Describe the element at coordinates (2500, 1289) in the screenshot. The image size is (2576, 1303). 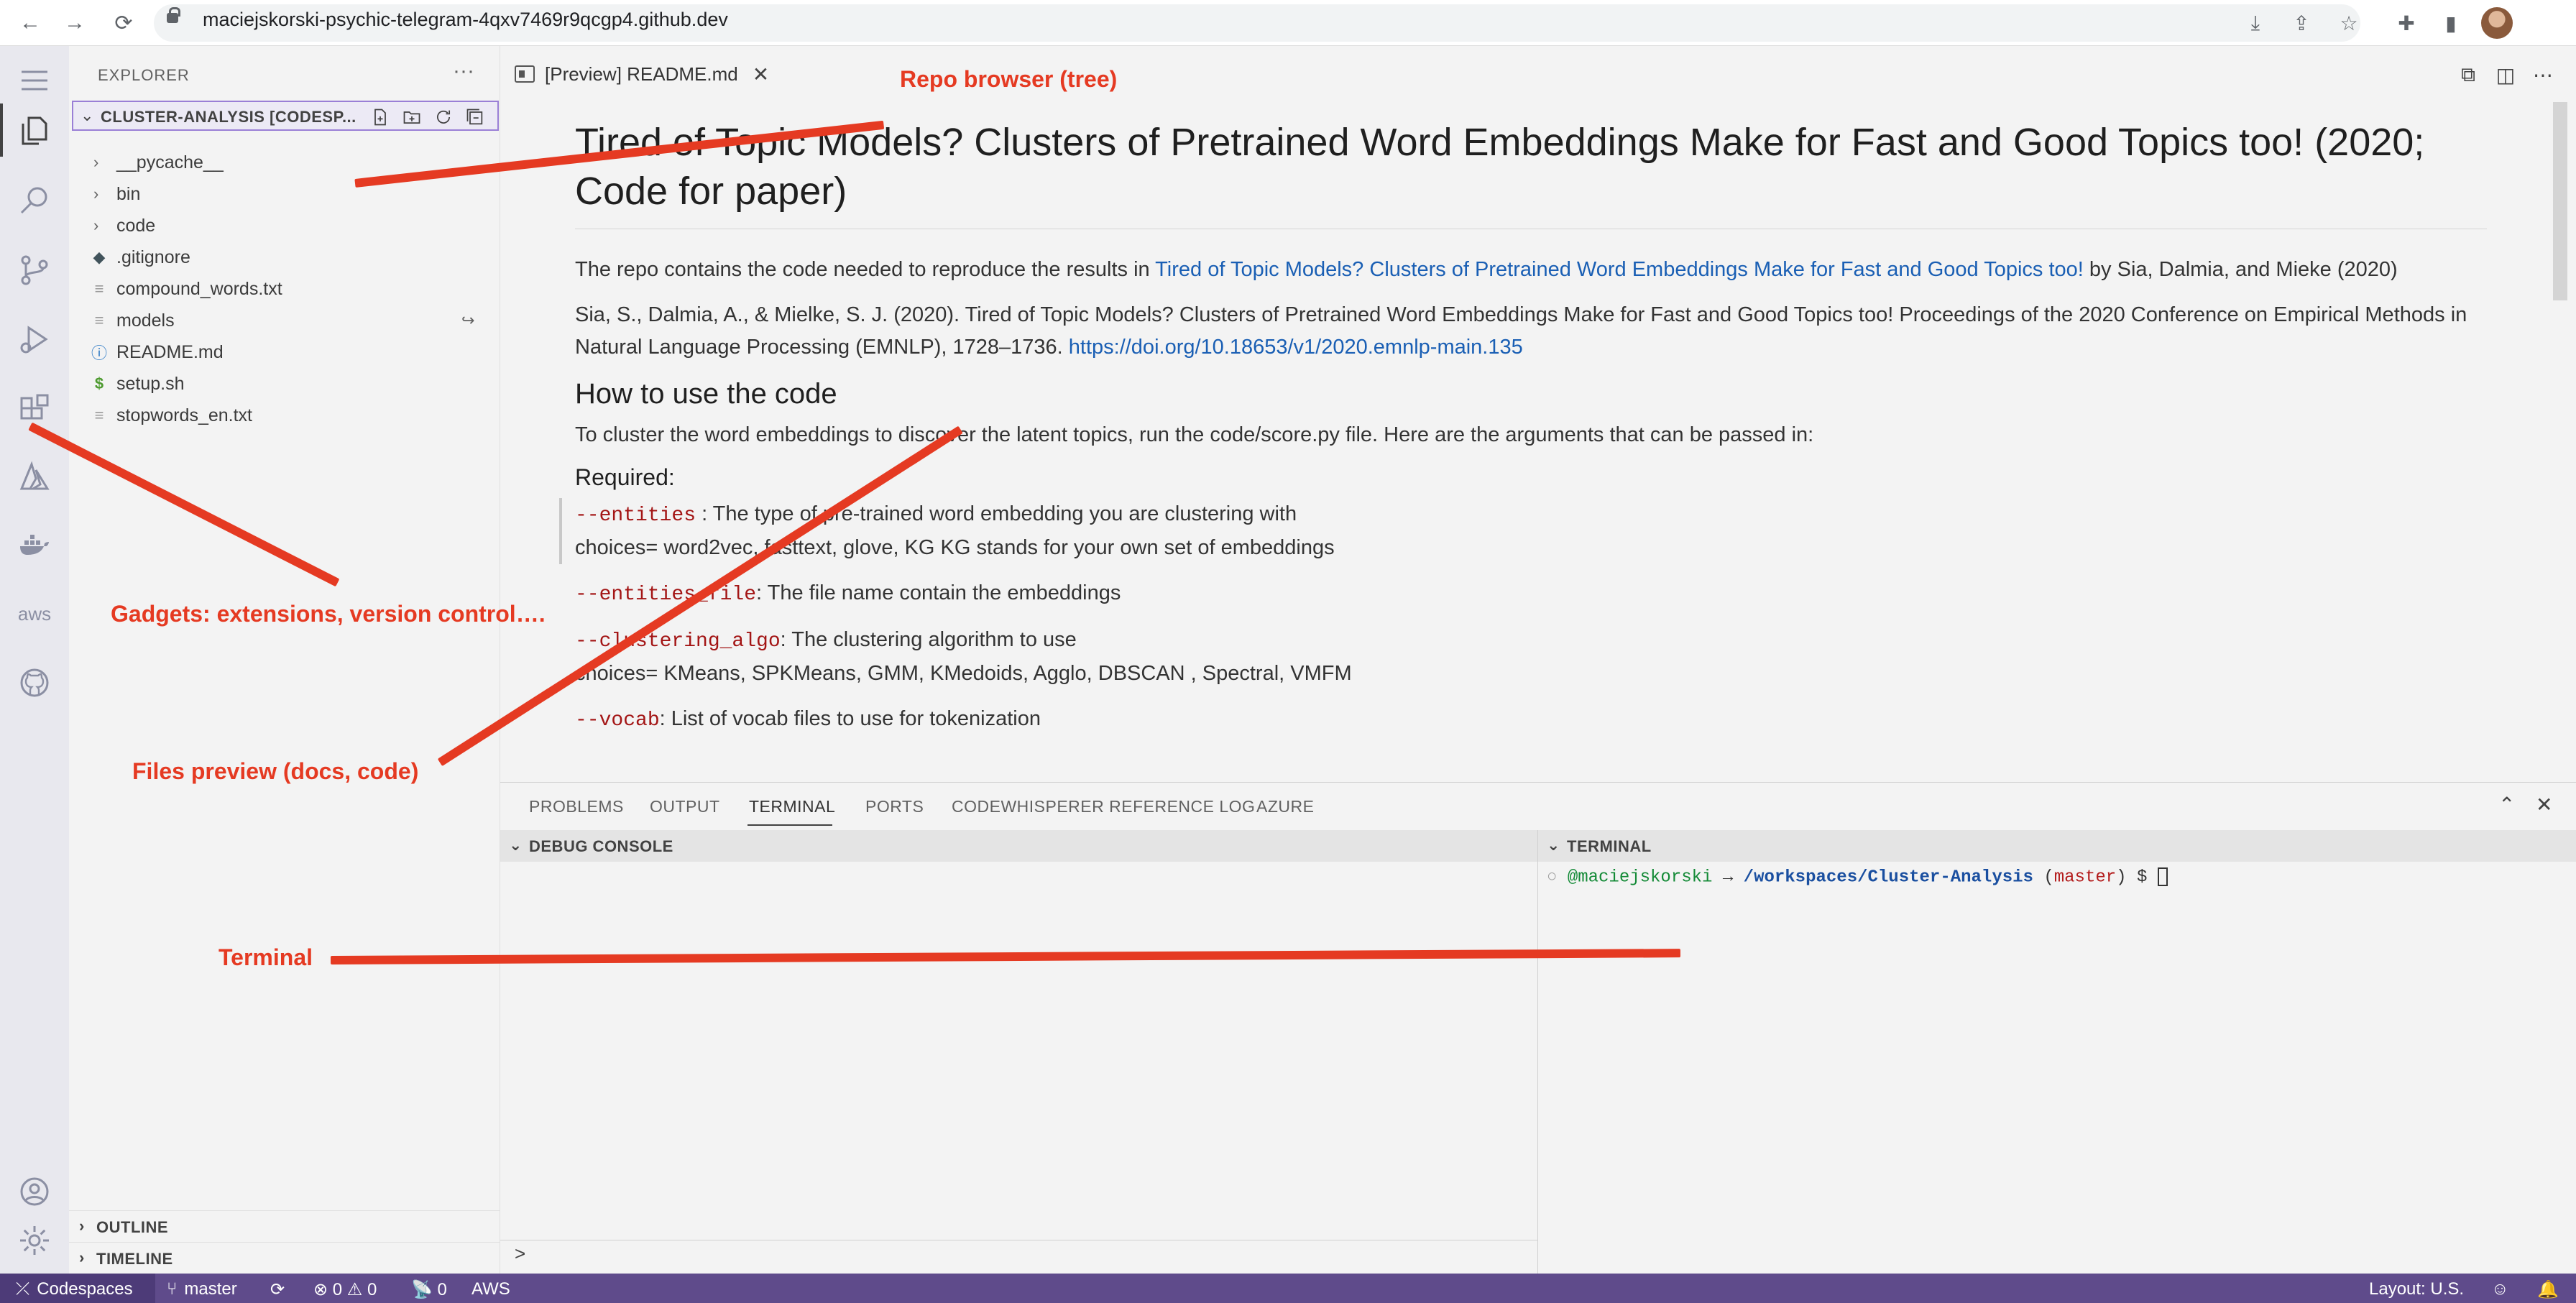
I see `feedback-icon: ☺` at that location.